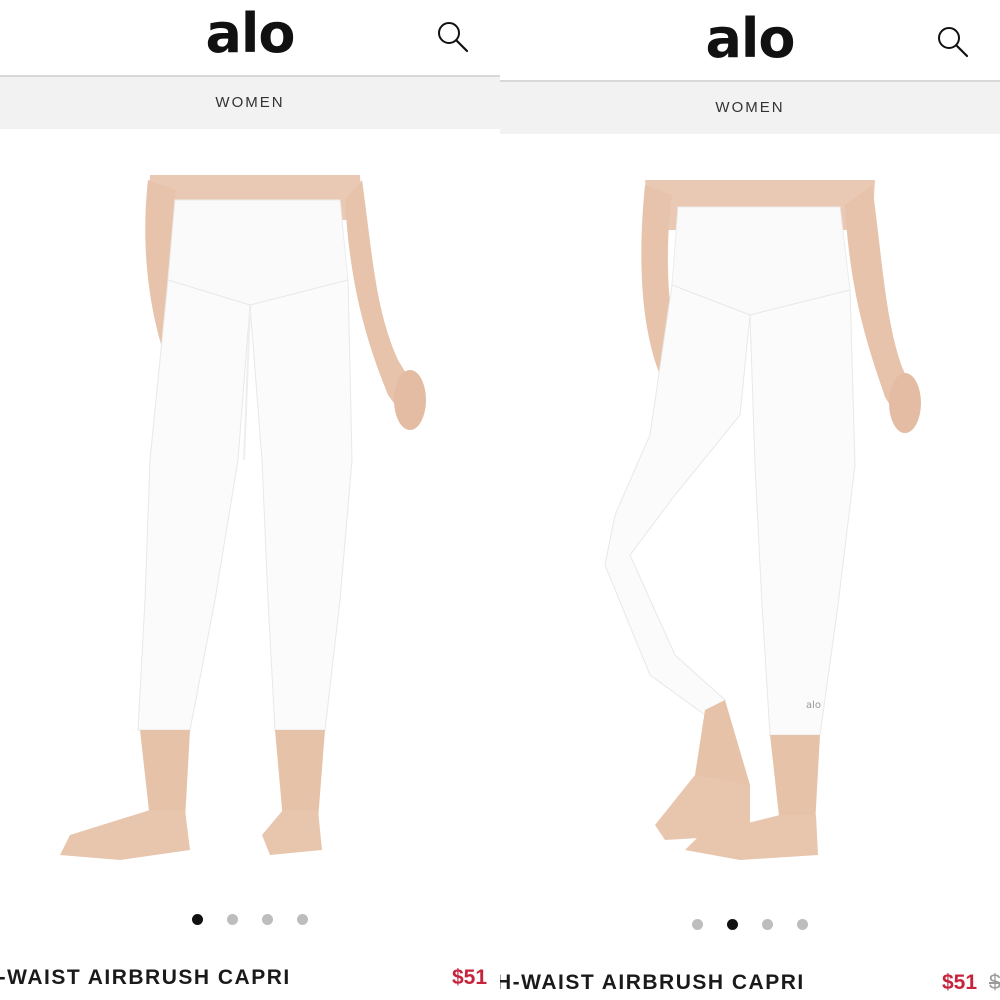 The image size is (1000, 1000). What do you see at coordinates (994, 982) in the screenshot?
I see `original-price: $` at bounding box center [994, 982].